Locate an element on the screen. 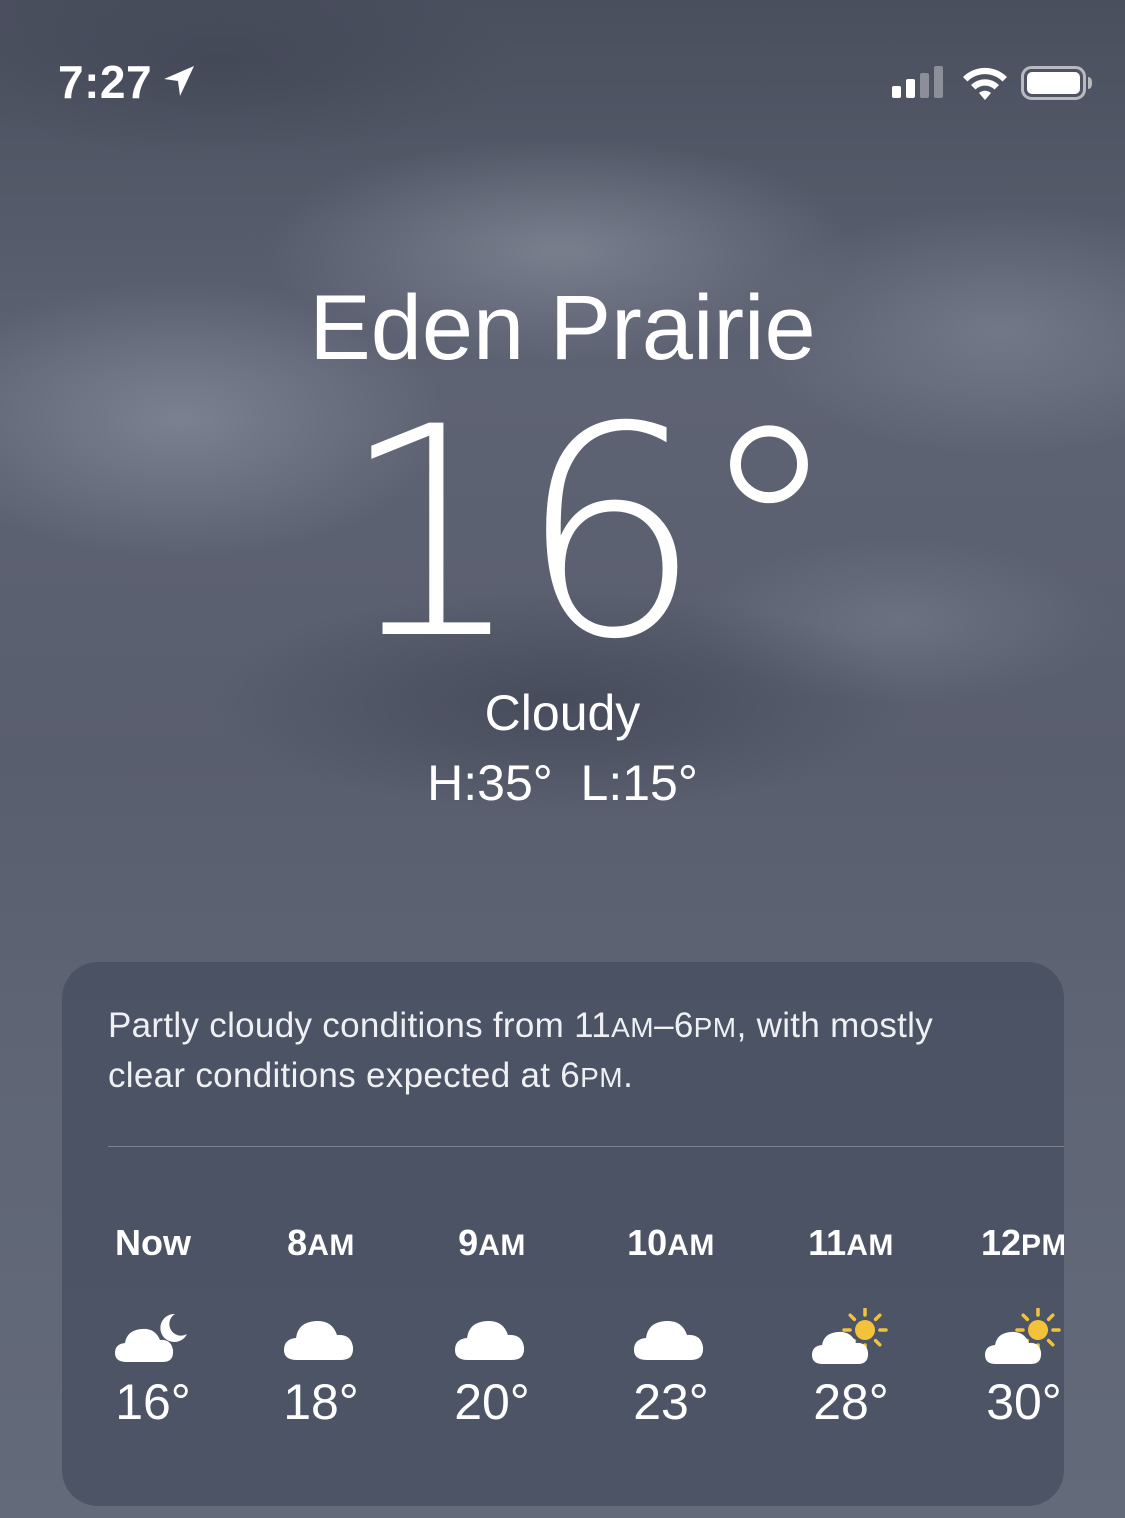 The image size is (1125, 1518). status-bar: 7:27 is located at coordinates (562, 80).